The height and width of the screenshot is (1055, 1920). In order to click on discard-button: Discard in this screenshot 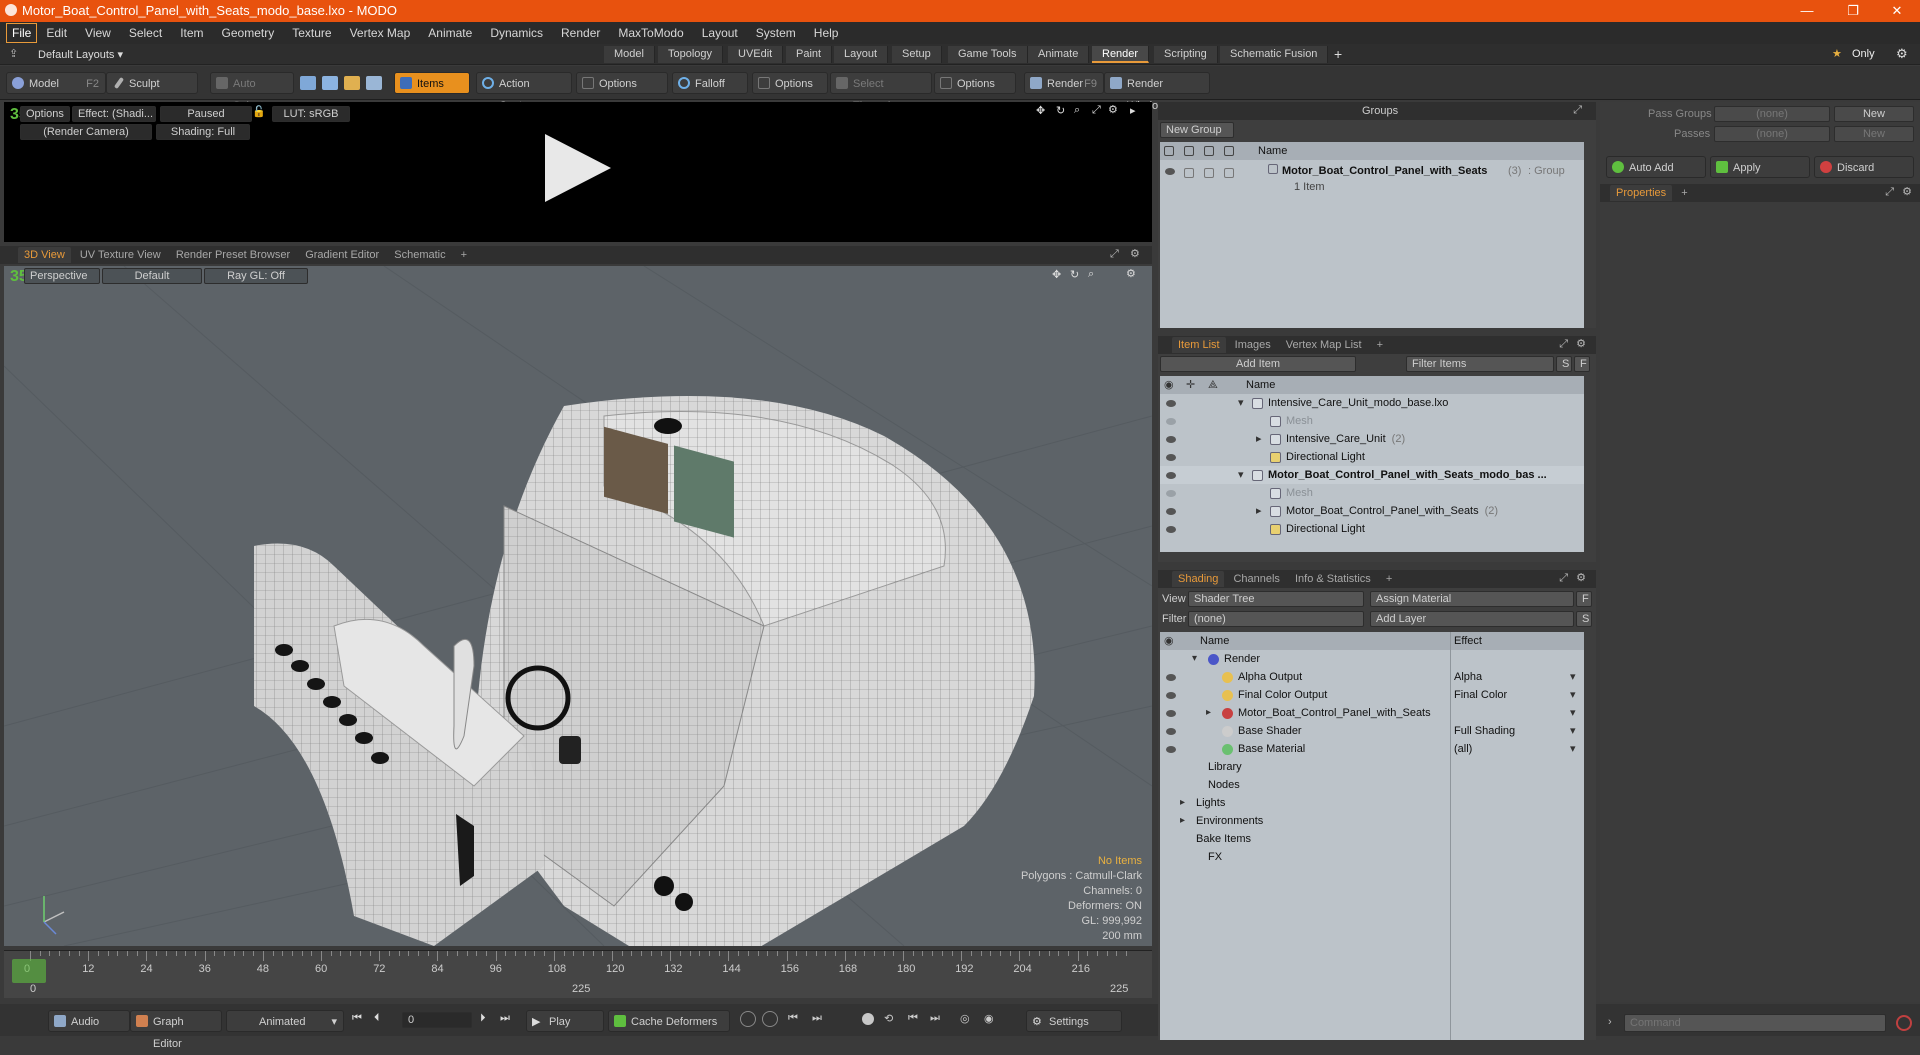, I will do `click(1864, 167)`.